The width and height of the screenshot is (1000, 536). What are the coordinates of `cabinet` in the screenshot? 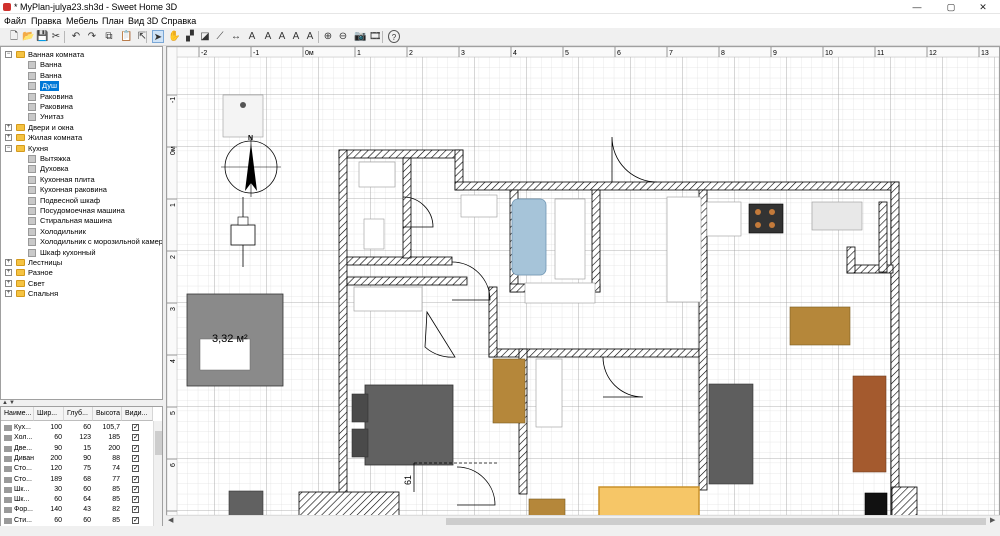 It's located at (560, 293).